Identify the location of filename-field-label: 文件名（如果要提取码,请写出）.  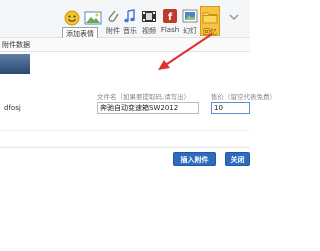
(144, 97).